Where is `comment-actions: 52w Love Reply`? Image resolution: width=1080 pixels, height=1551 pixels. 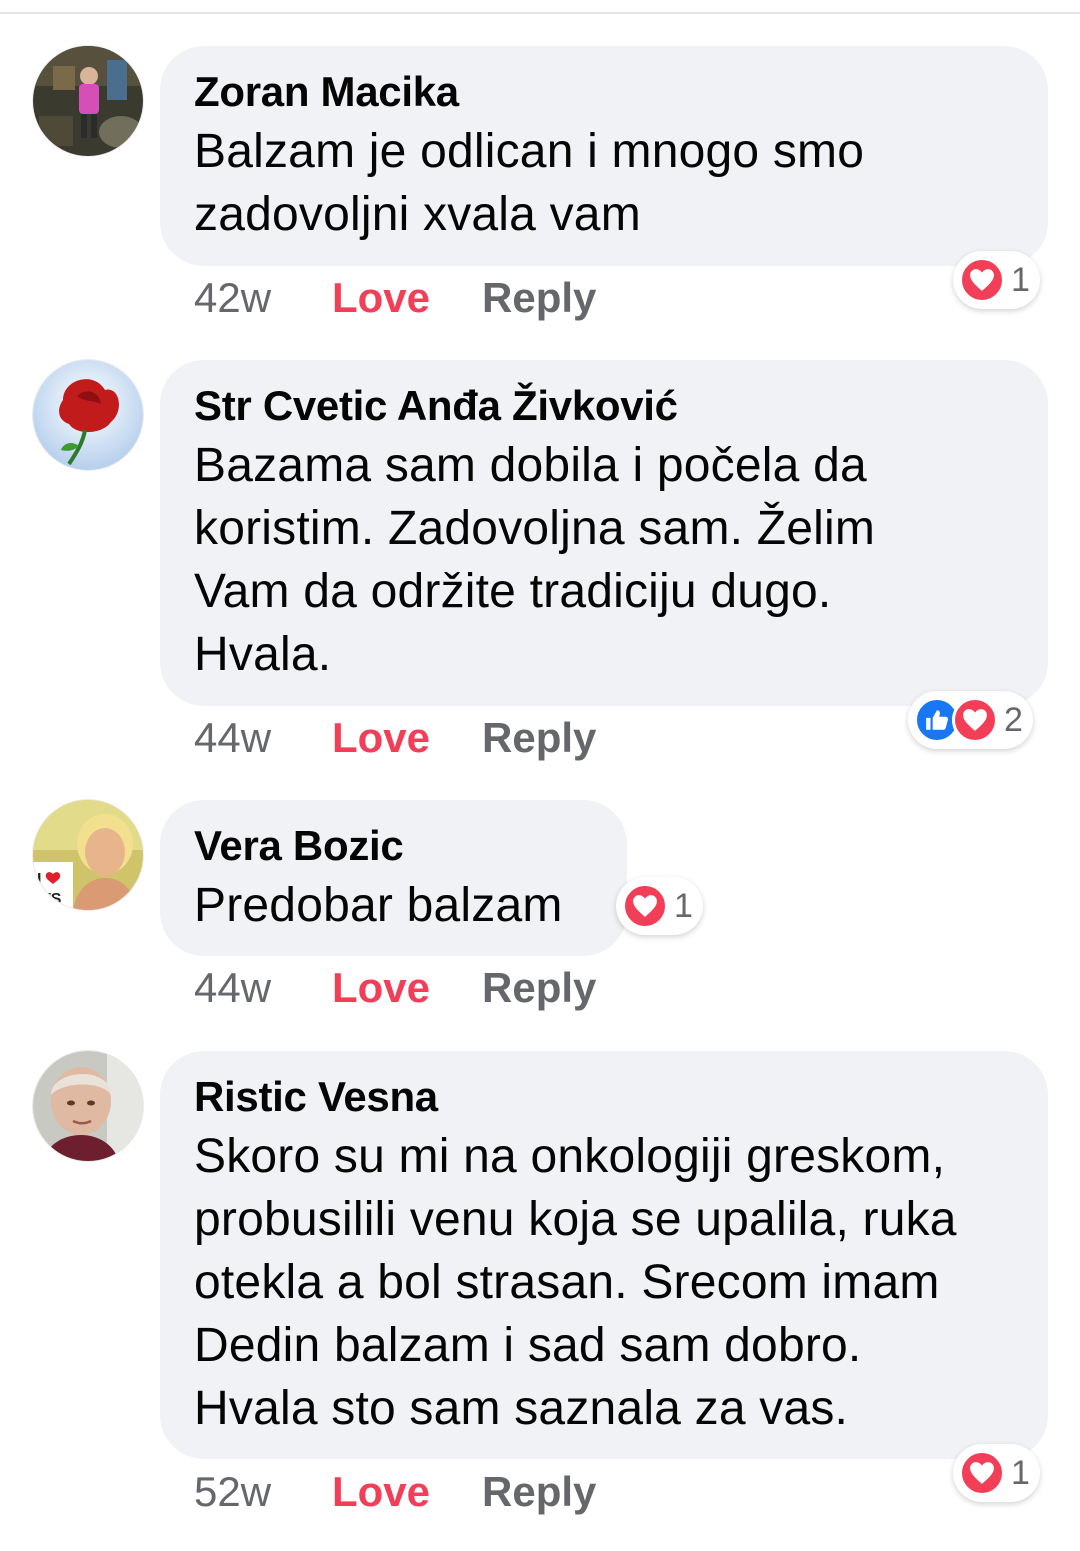 comment-actions: 52w Love Reply is located at coordinates (395, 1492).